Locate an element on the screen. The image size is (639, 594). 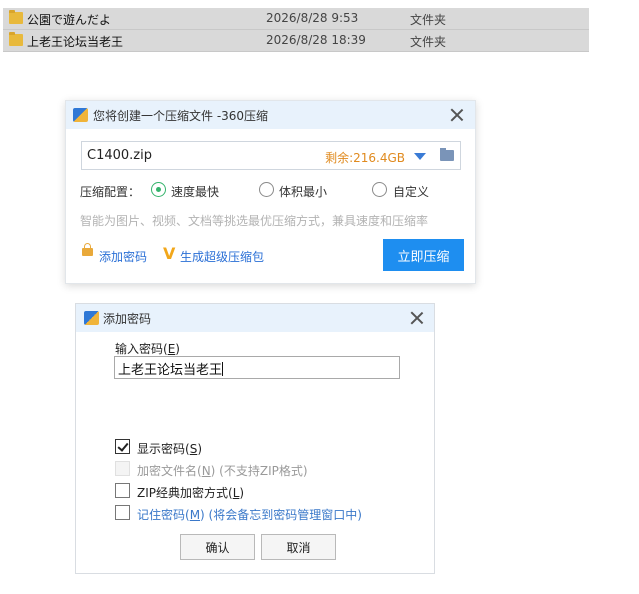
encrypt-filename-checkbox is located at coordinates (122, 468).